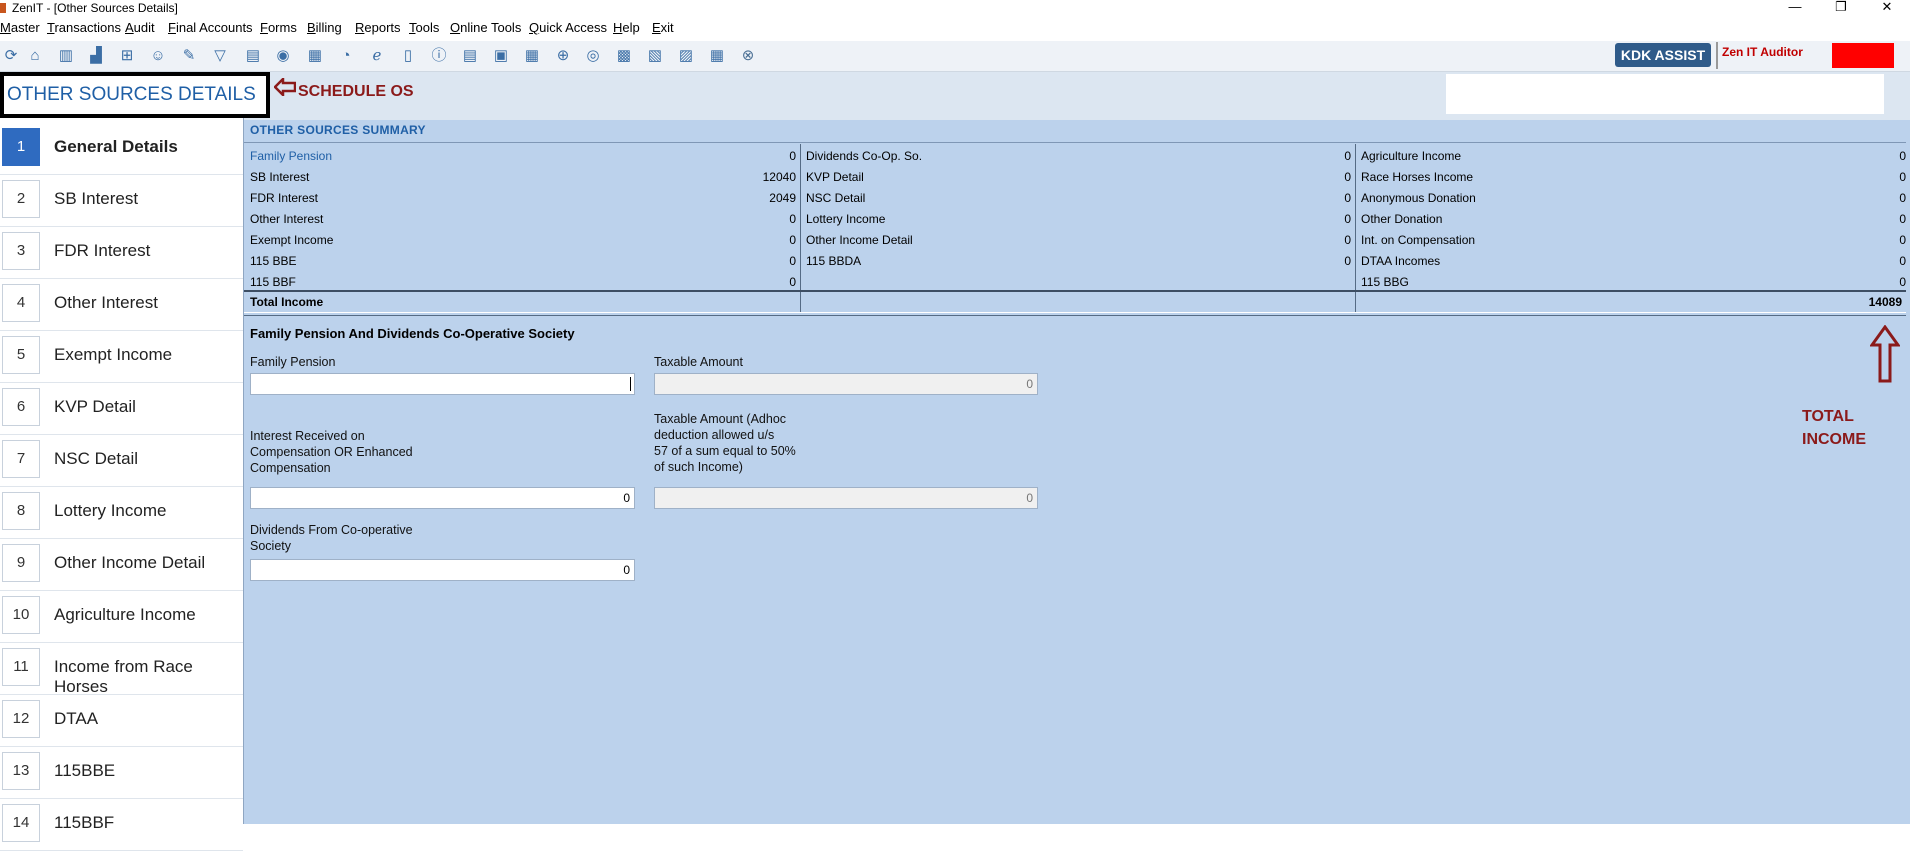 The image size is (1910, 851). What do you see at coordinates (1418, 240) in the screenshot?
I see `summary-key: Int. on Compensation` at bounding box center [1418, 240].